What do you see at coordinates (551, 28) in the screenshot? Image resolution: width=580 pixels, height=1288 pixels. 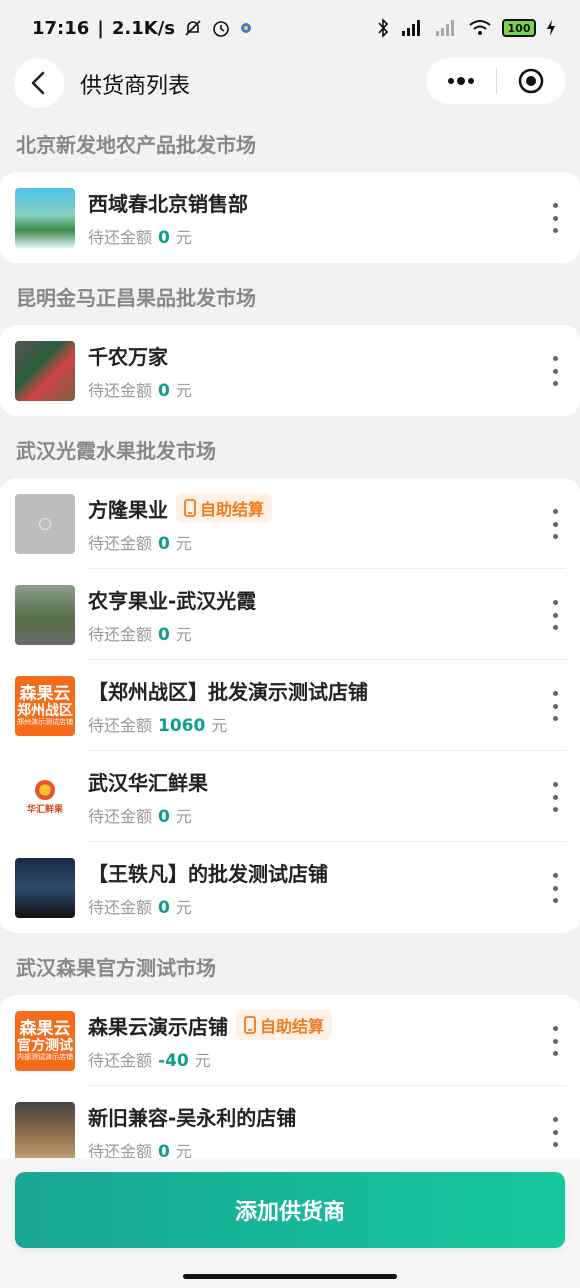 I see `charging-icon` at bounding box center [551, 28].